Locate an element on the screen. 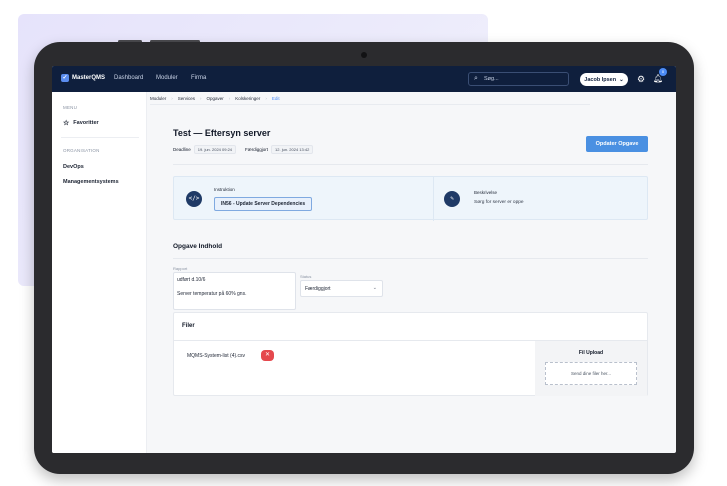 This screenshot has height=486, width=727. status-label: Status is located at coordinates (306, 276).